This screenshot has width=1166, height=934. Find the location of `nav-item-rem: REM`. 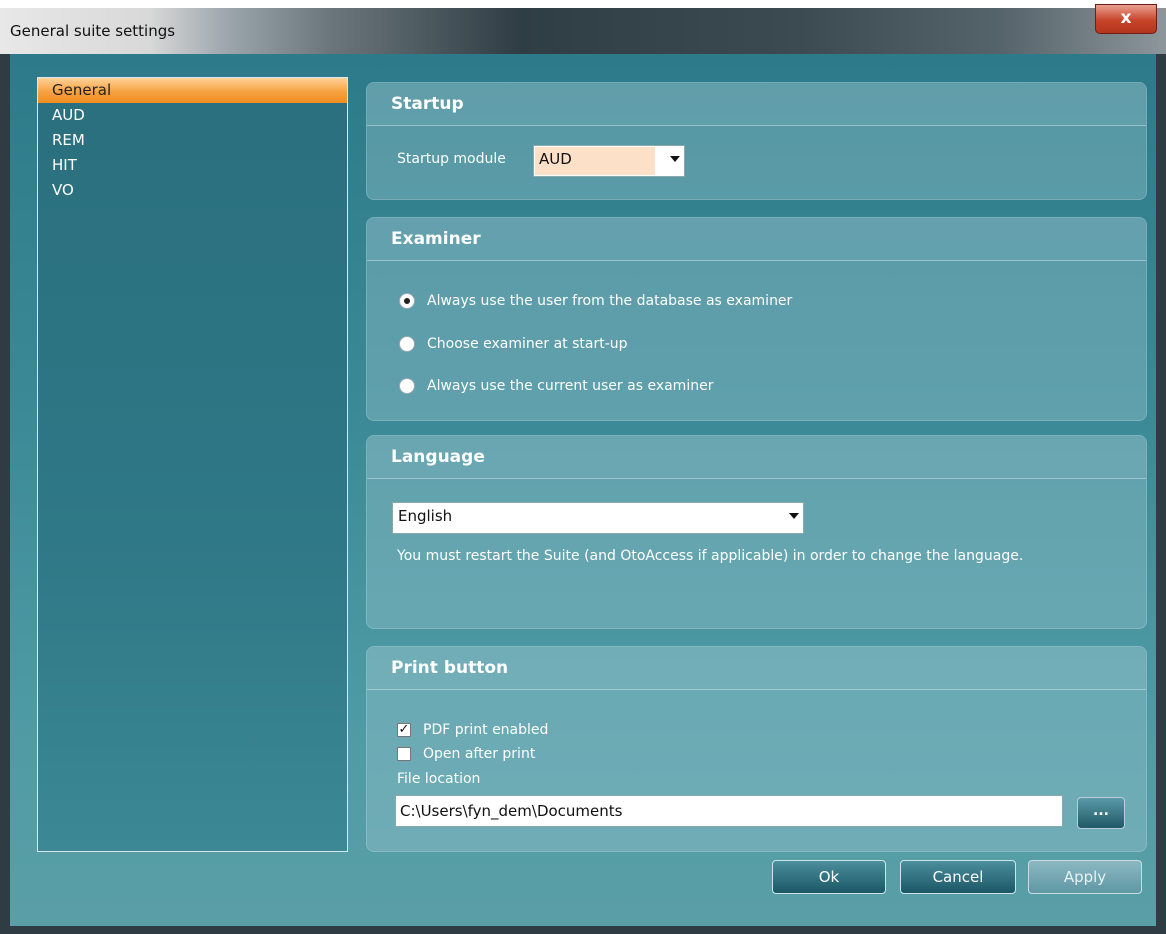

nav-item-rem: REM is located at coordinates (192, 140).